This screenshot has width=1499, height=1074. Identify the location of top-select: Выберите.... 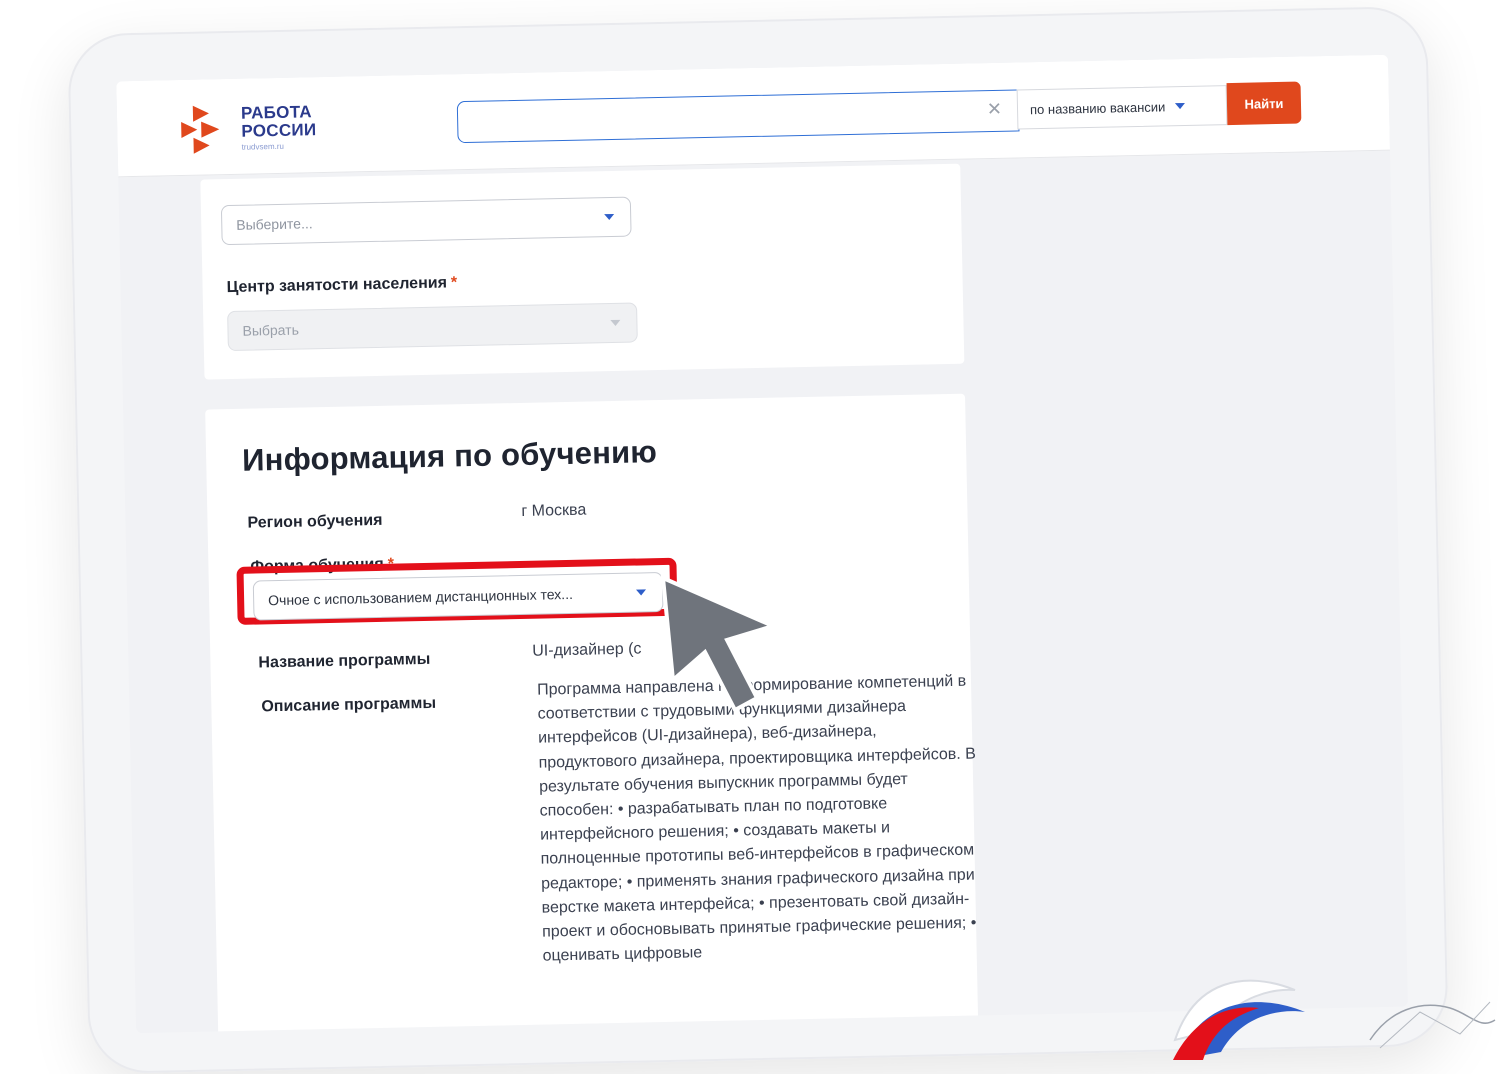
(426, 221).